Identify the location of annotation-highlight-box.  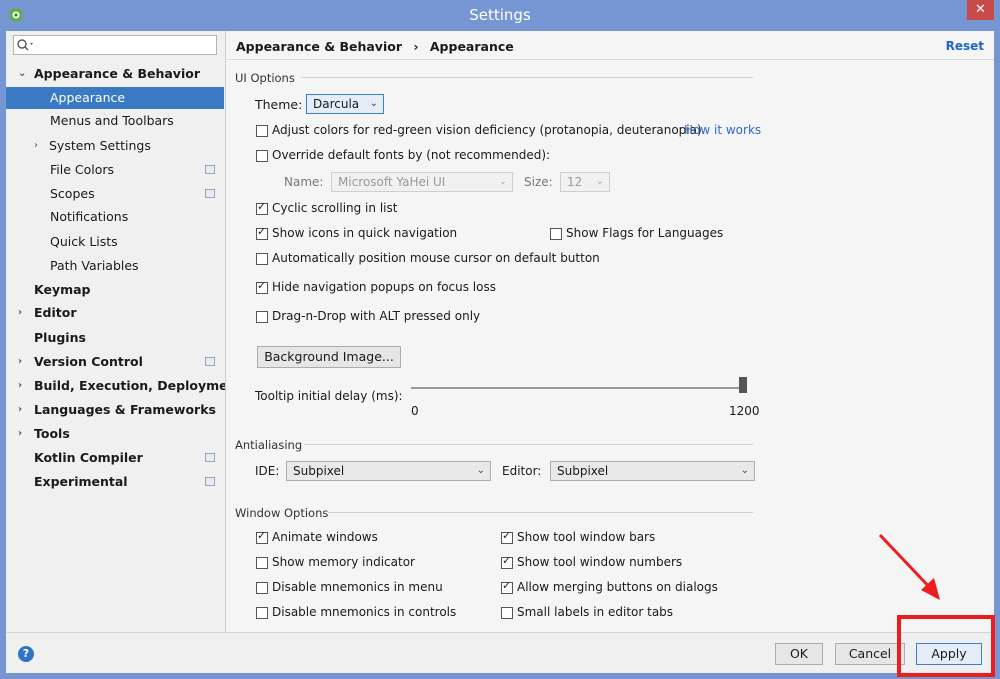
(946, 646).